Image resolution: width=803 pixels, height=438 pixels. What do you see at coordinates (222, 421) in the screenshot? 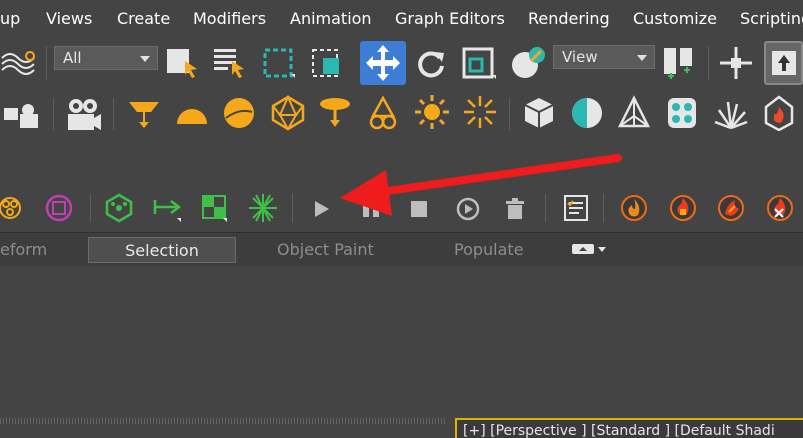
I see `viewport-splitter` at bounding box center [222, 421].